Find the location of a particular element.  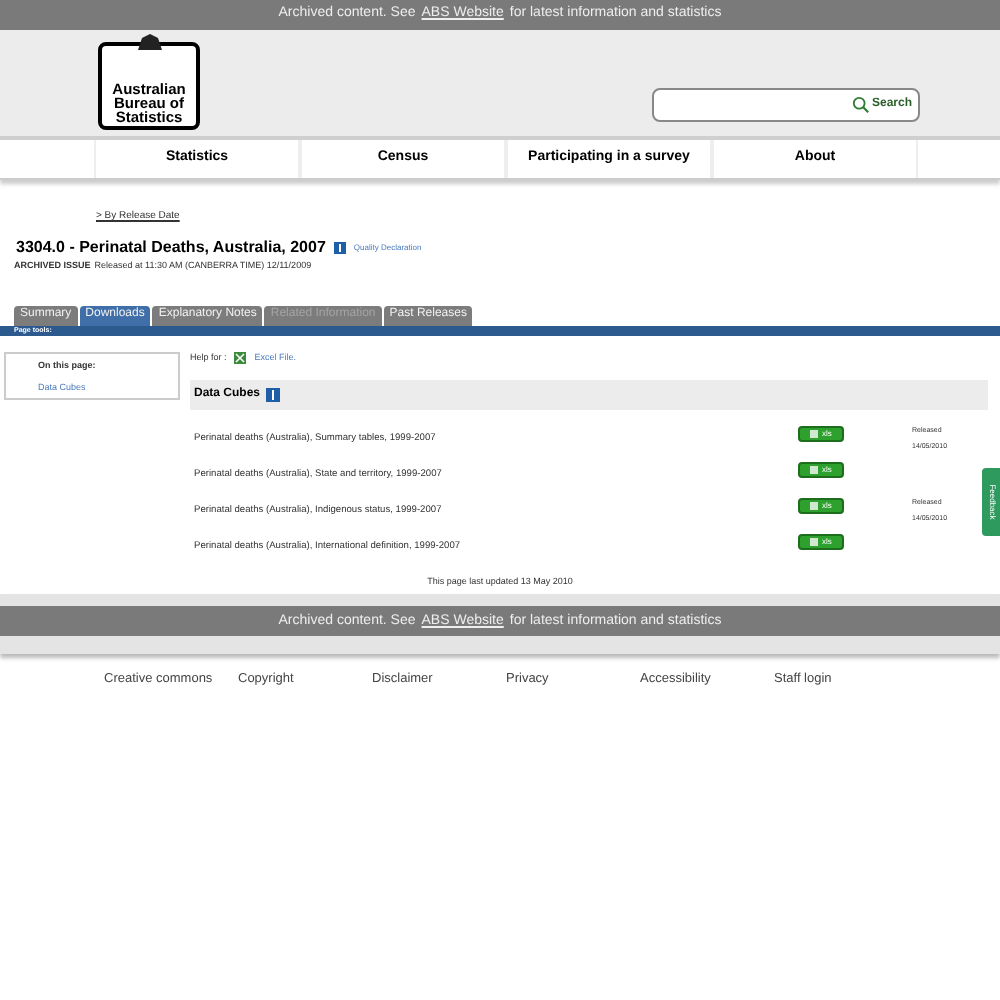

search-icon is located at coordinates (860, 105).